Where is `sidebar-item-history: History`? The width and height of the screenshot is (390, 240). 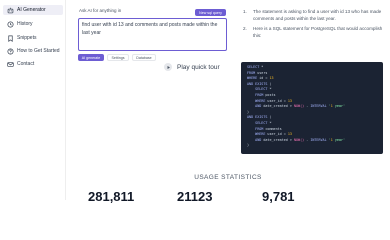
sidebar-item-history: History is located at coordinates (33, 24).